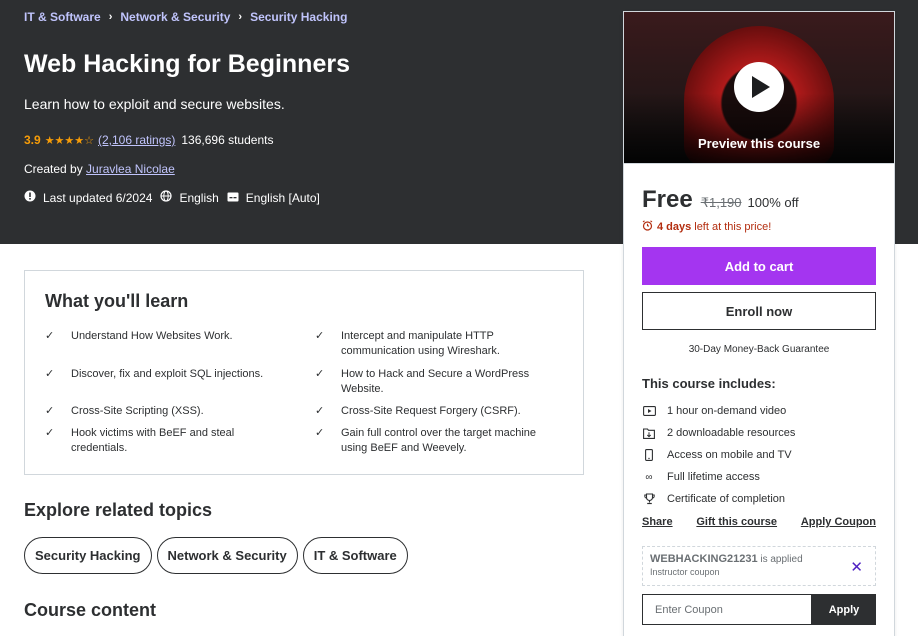 The image size is (918, 636). Describe the element at coordinates (166, 197) in the screenshot. I see `globe-icon` at that location.